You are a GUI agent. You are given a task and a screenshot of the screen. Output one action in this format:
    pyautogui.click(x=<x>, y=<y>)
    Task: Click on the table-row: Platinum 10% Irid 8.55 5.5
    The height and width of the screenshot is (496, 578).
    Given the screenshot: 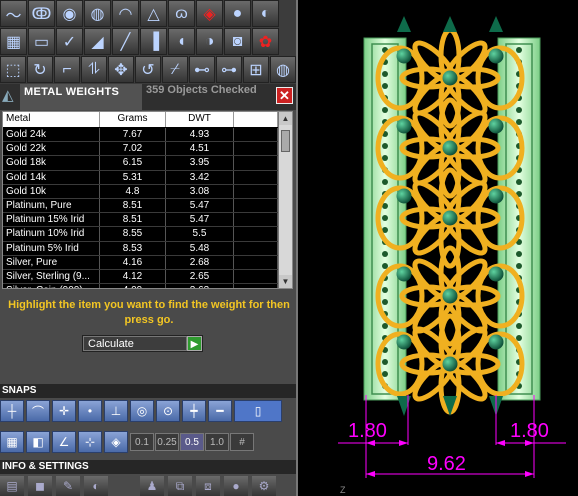 What is the action you would take?
    pyautogui.click(x=140, y=234)
    